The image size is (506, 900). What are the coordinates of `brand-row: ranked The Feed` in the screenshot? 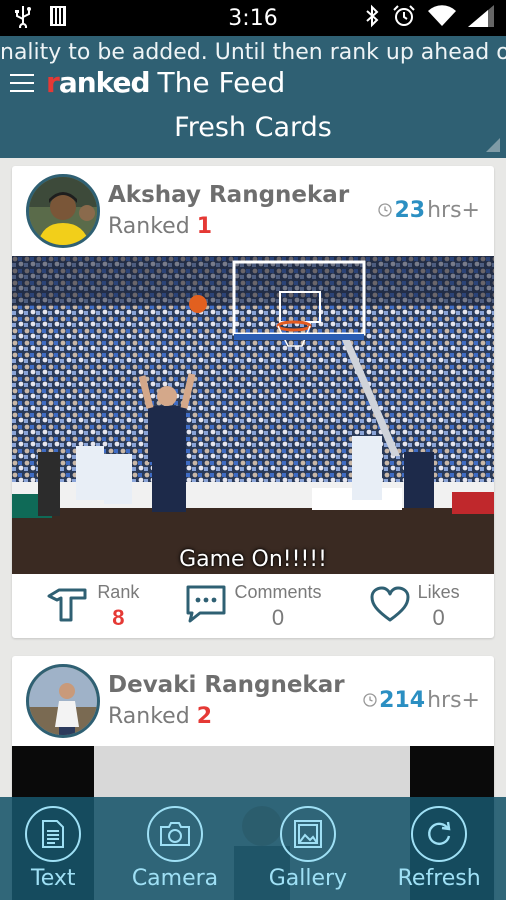 It's located at (147, 82).